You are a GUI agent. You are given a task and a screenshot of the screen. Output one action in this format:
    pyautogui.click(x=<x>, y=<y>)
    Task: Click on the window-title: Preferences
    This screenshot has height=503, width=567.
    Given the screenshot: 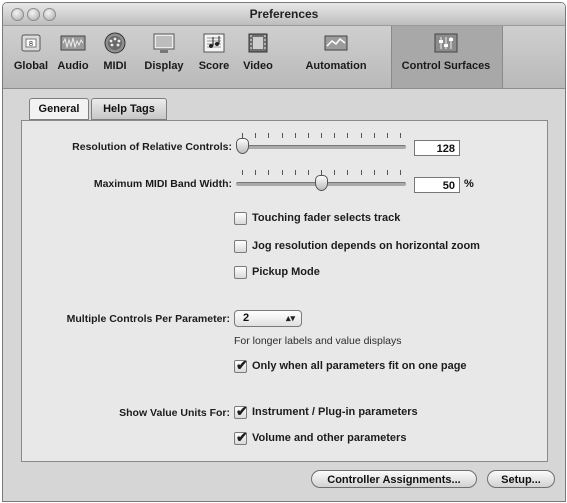 What is the action you would take?
    pyautogui.click(x=284, y=14)
    